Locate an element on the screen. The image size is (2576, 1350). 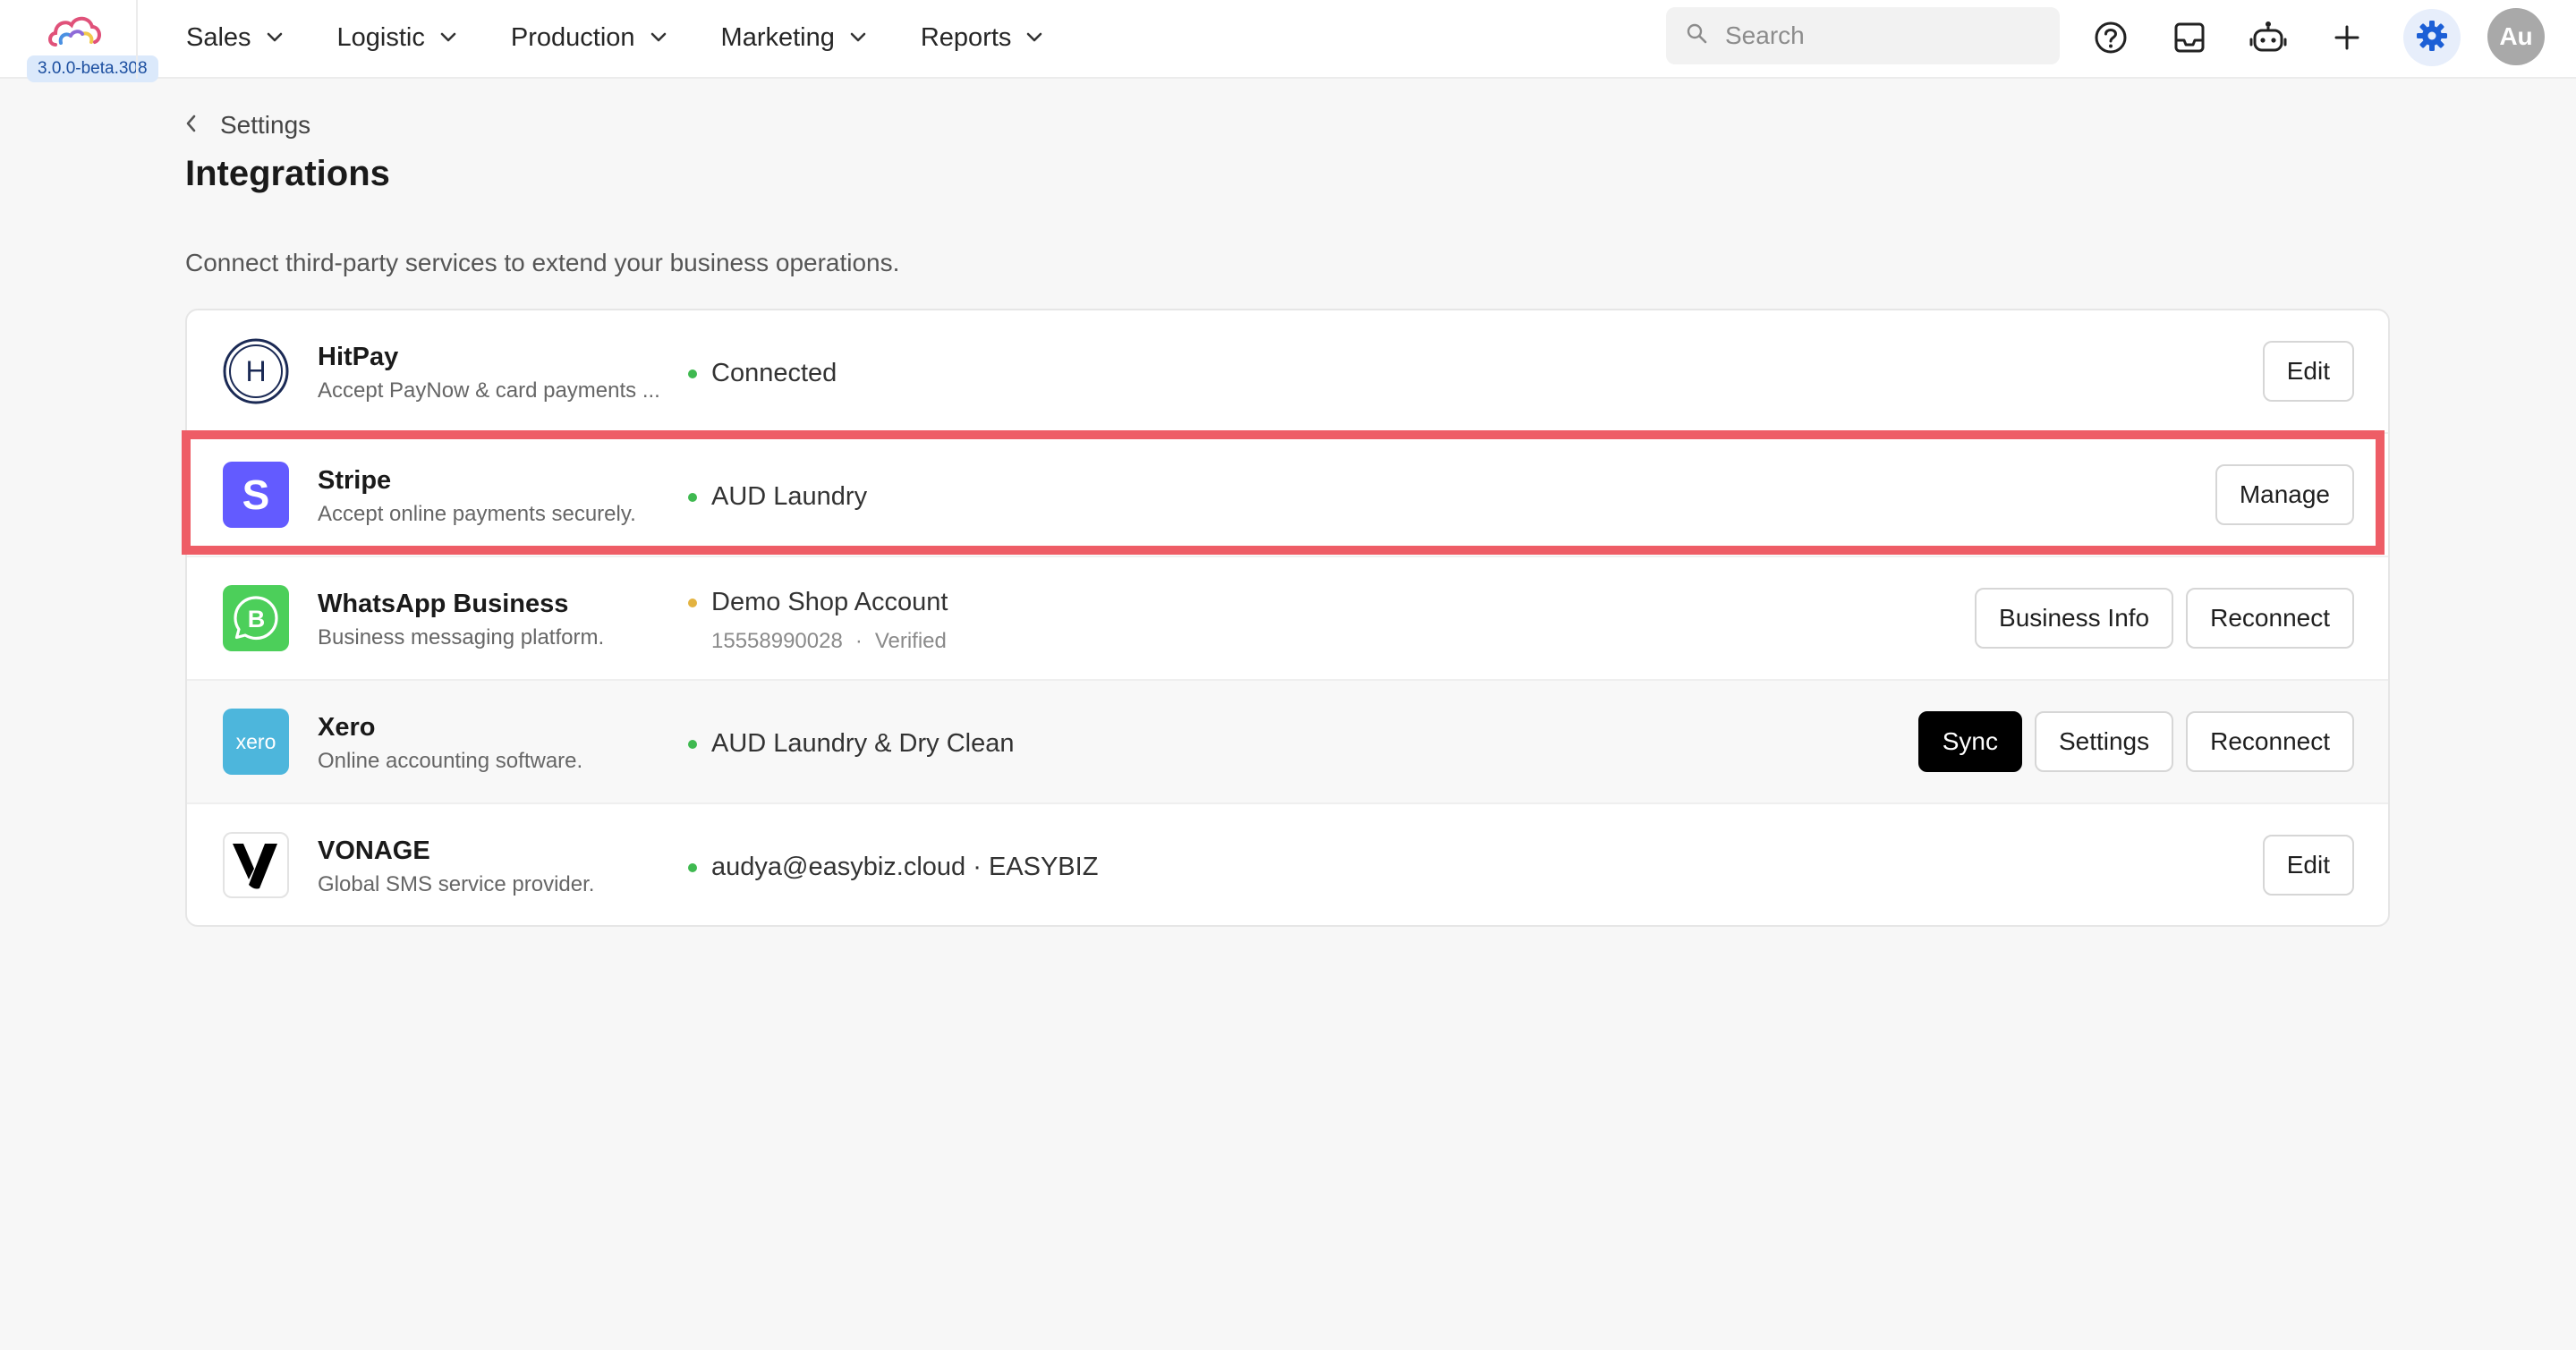
integration-status: AUD Laundry & Dry Clean is located at coordinates (851, 744).